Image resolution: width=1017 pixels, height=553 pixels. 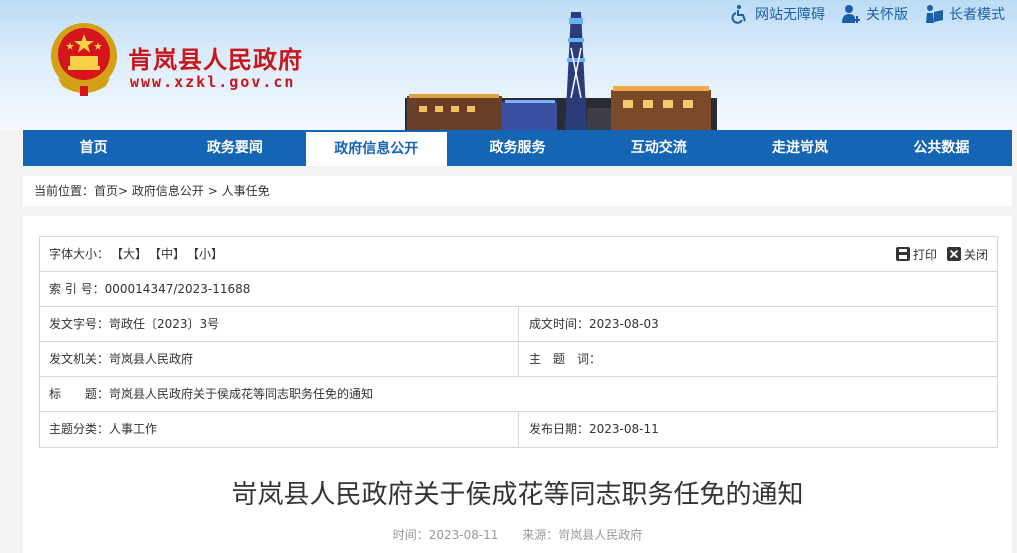 What do you see at coordinates (975, 254) in the screenshot?
I see `close-label: 关闭` at bounding box center [975, 254].